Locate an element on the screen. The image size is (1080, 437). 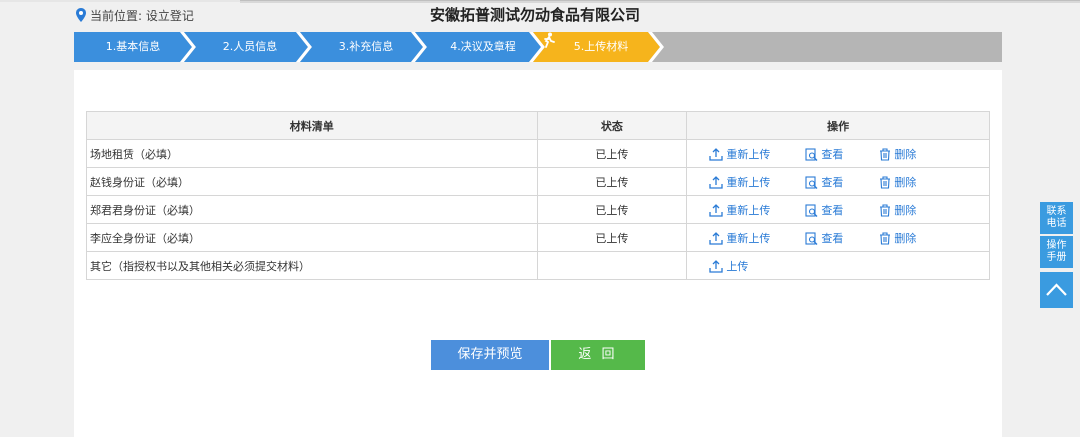
step-4: 4.决议及章程 is located at coordinates (483, 47).